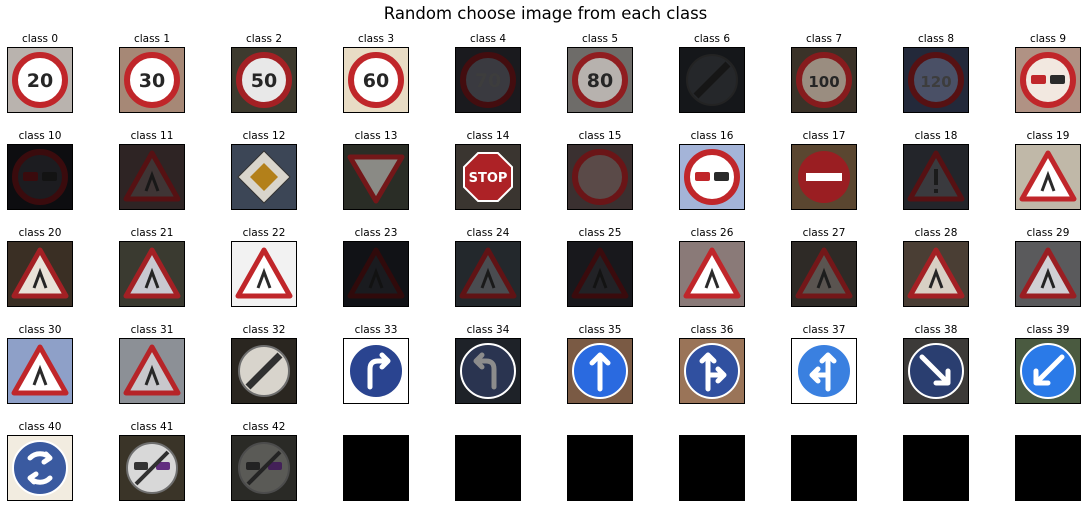 This screenshot has height=508, width=1091. I want to click on class-label: class 9, so click(1048, 39).